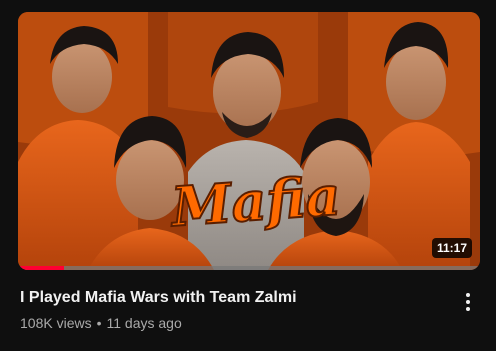  I want to click on thumbnail-title-text: Mafia, so click(254, 201).